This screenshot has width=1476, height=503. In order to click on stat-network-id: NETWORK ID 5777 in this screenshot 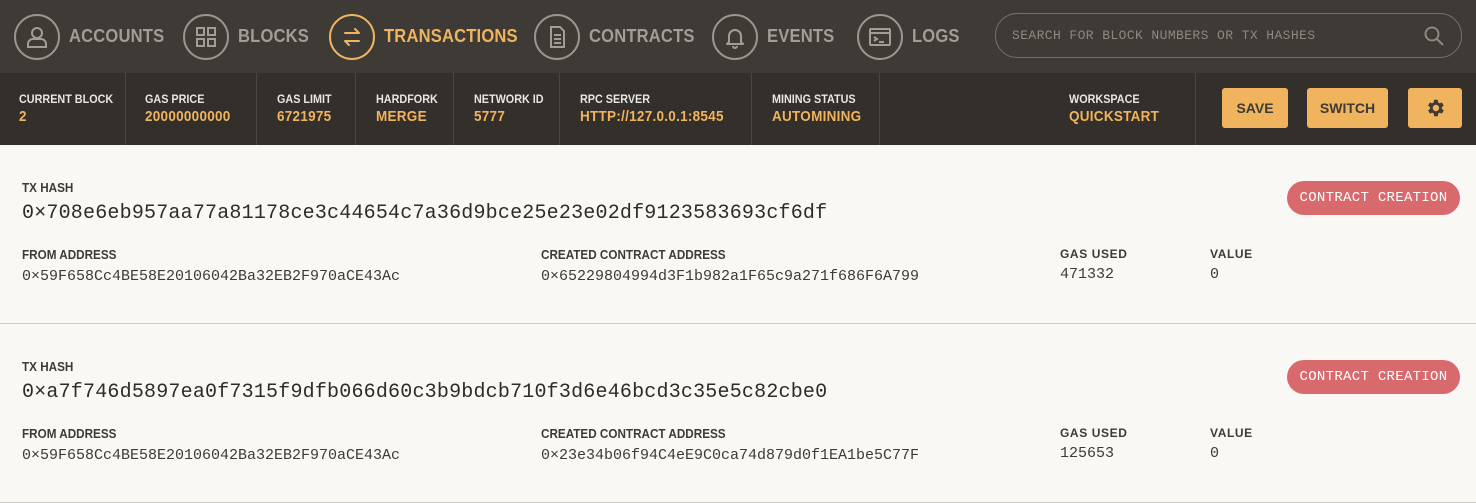, I will do `click(517, 109)`.